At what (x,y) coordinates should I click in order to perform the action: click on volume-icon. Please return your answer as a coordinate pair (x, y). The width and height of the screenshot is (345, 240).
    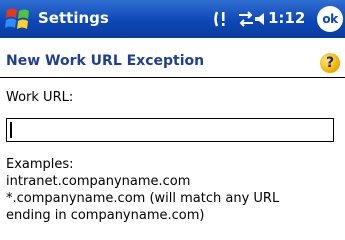
    Looking at the image, I should click on (261, 21).